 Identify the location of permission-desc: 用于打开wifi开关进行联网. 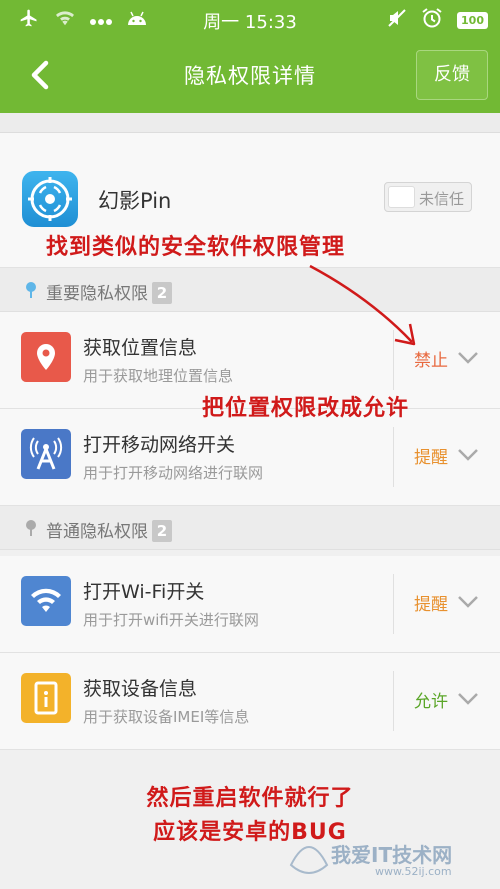
(171, 620).